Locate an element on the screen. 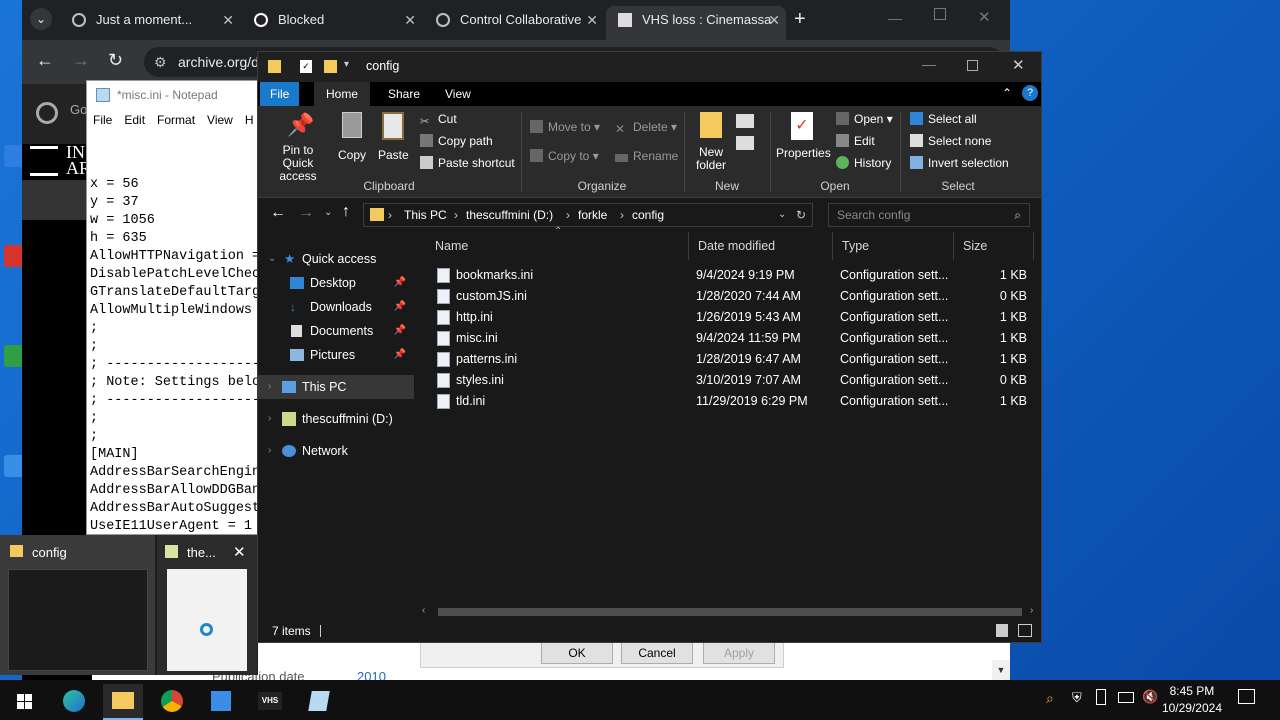 The width and height of the screenshot is (1280, 720). store-taskbar-button is located at coordinates (221, 702).